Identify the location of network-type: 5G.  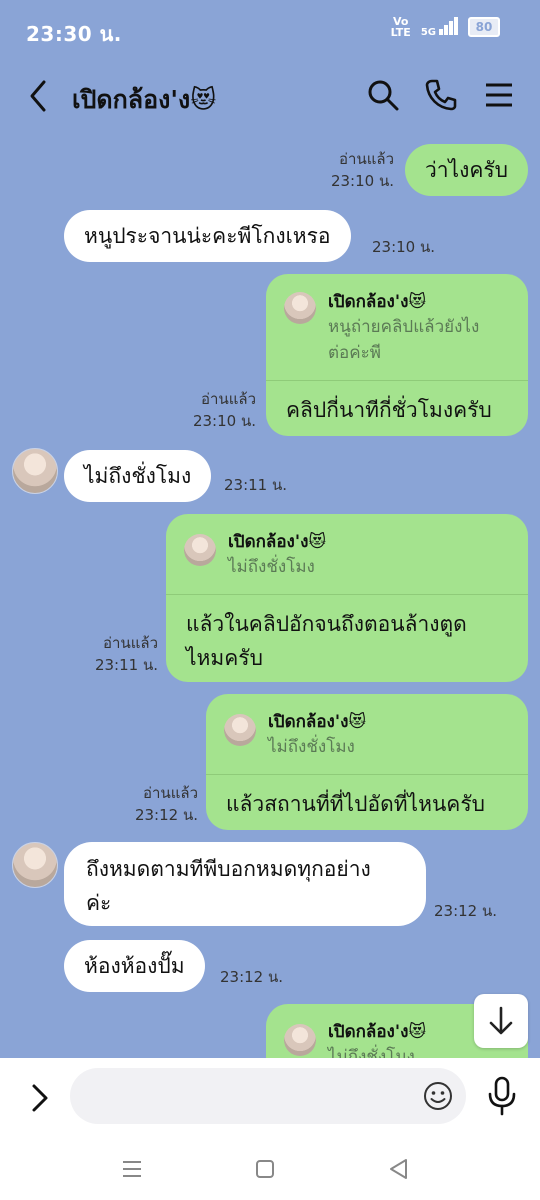
(428, 32).